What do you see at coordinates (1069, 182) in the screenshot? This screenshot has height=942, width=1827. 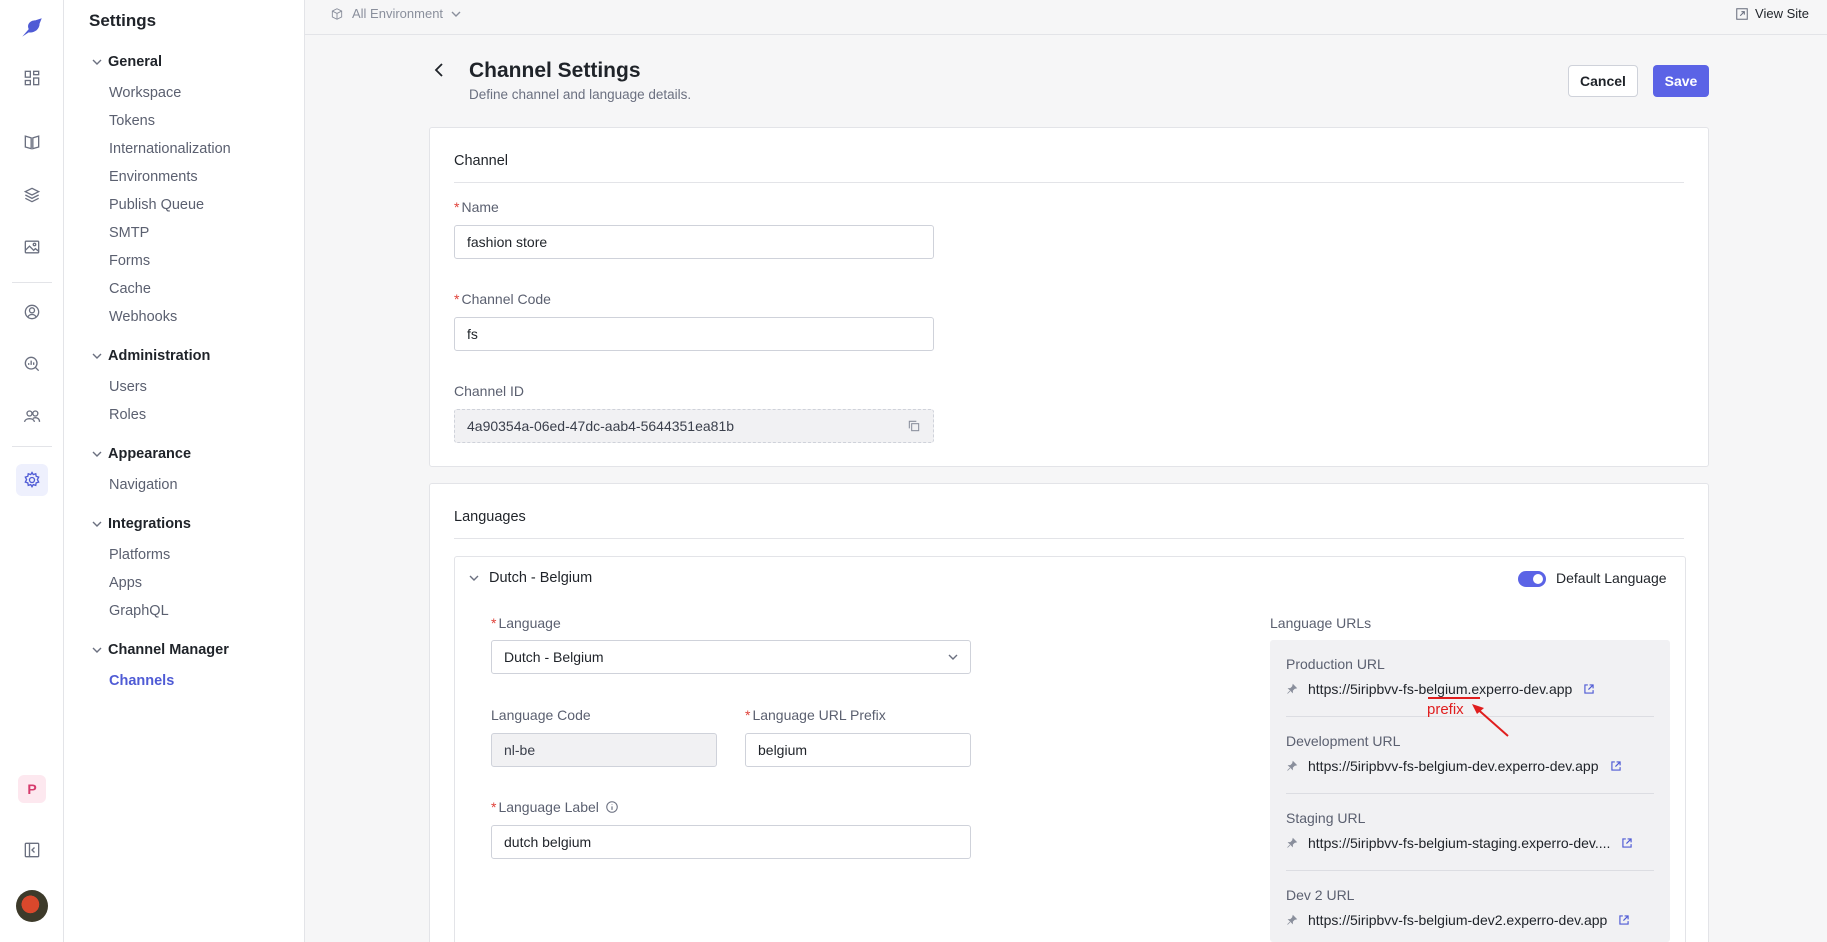 I see `section-divider` at bounding box center [1069, 182].